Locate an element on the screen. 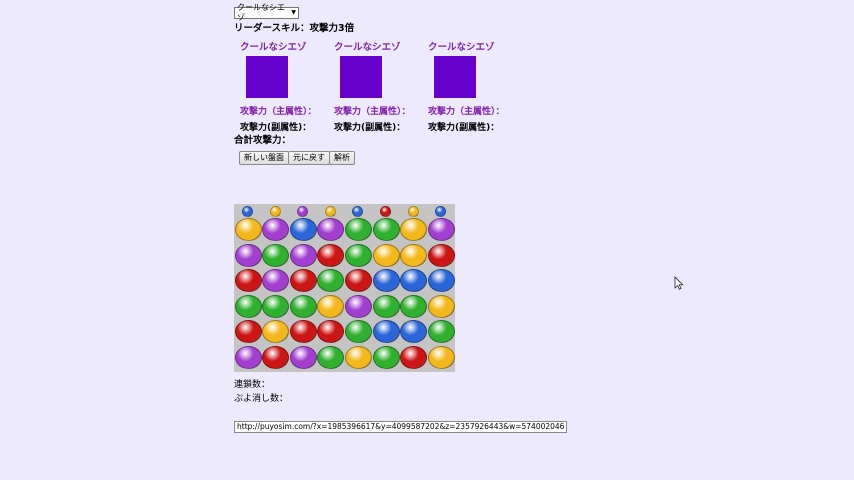  next-puyo-purple is located at coordinates (303, 211).